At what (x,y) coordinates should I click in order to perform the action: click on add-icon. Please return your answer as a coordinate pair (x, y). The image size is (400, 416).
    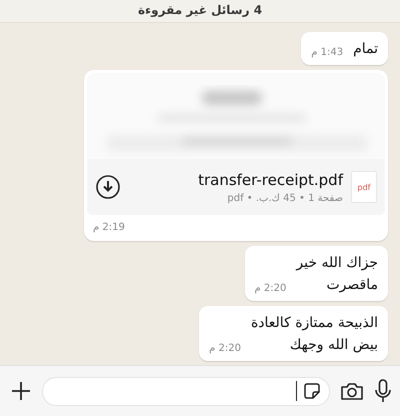
    Looking at the image, I should click on (21, 391).